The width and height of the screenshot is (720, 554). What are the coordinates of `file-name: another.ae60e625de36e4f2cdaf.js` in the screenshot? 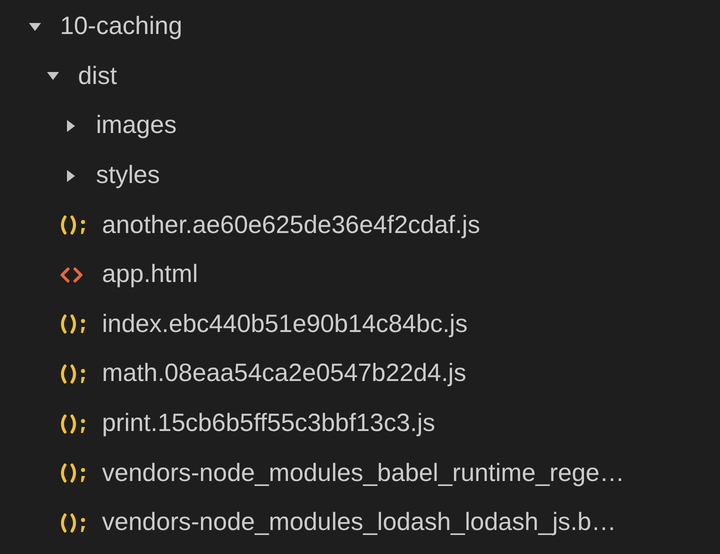 It's located at (291, 225).